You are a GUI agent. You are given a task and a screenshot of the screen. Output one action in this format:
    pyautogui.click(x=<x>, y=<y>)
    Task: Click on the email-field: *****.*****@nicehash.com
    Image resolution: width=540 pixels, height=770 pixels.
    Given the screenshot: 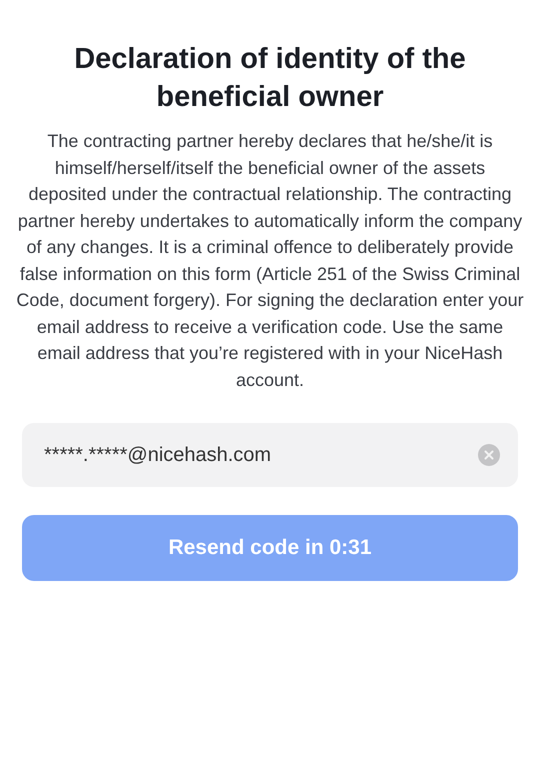 What is the action you would take?
    pyautogui.click(x=270, y=455)
    